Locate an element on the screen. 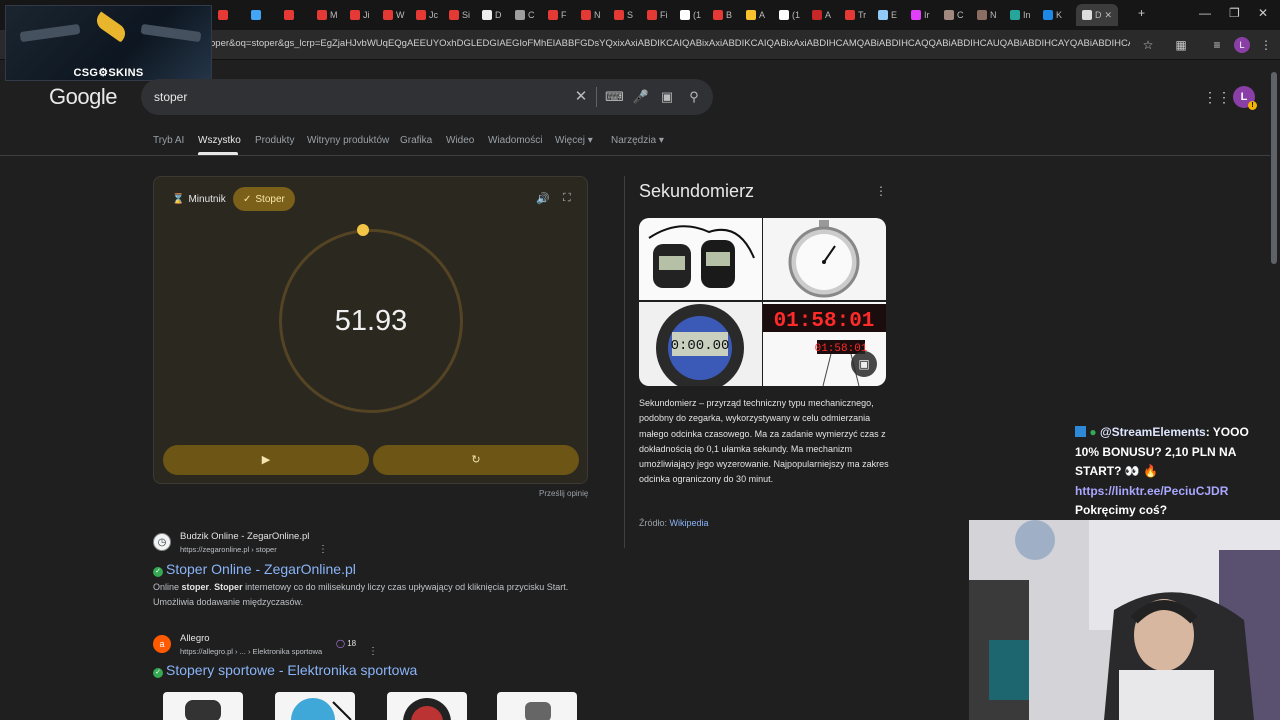  reset-button: ↻ is located at coordinates (476, 460).